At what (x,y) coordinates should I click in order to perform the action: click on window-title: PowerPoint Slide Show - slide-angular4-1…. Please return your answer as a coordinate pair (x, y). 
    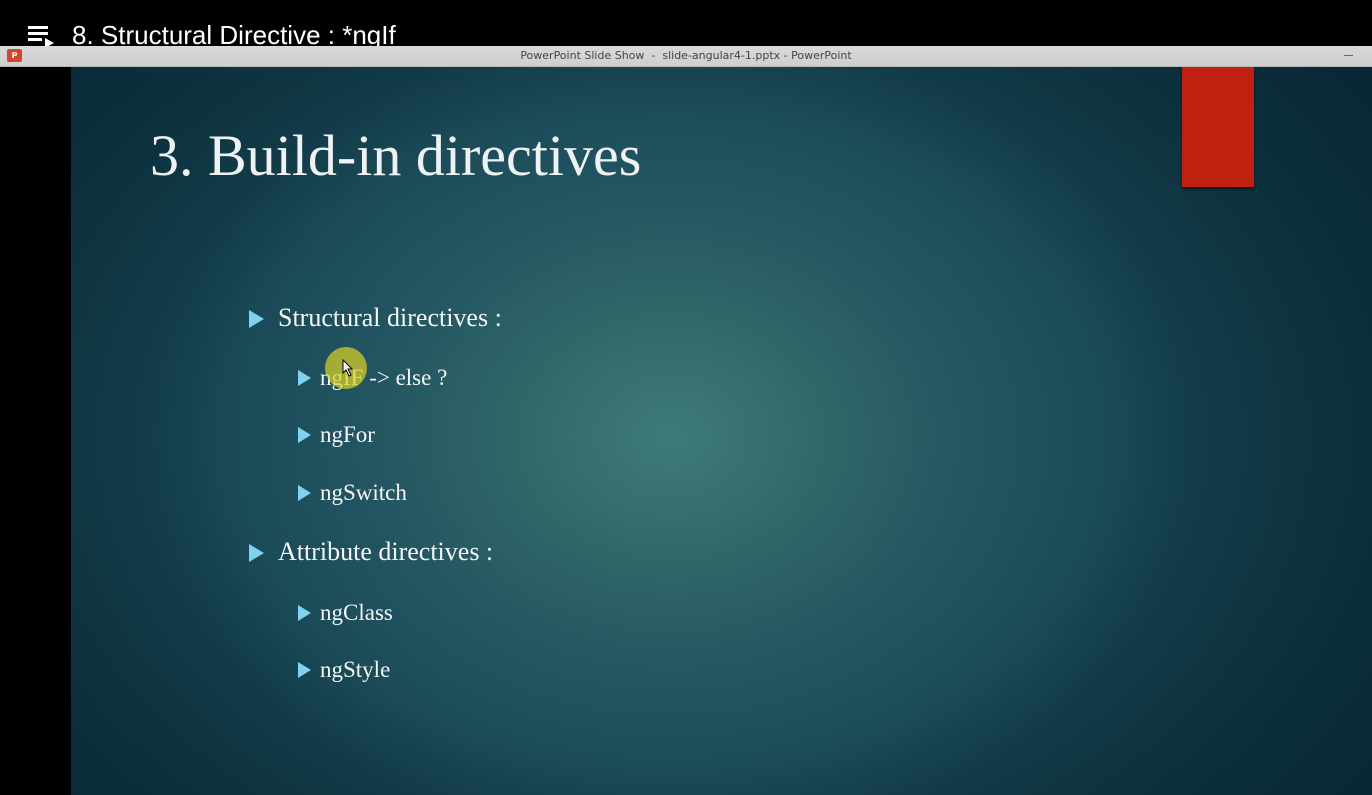
    Looking at the image, I should click on (686, 55).